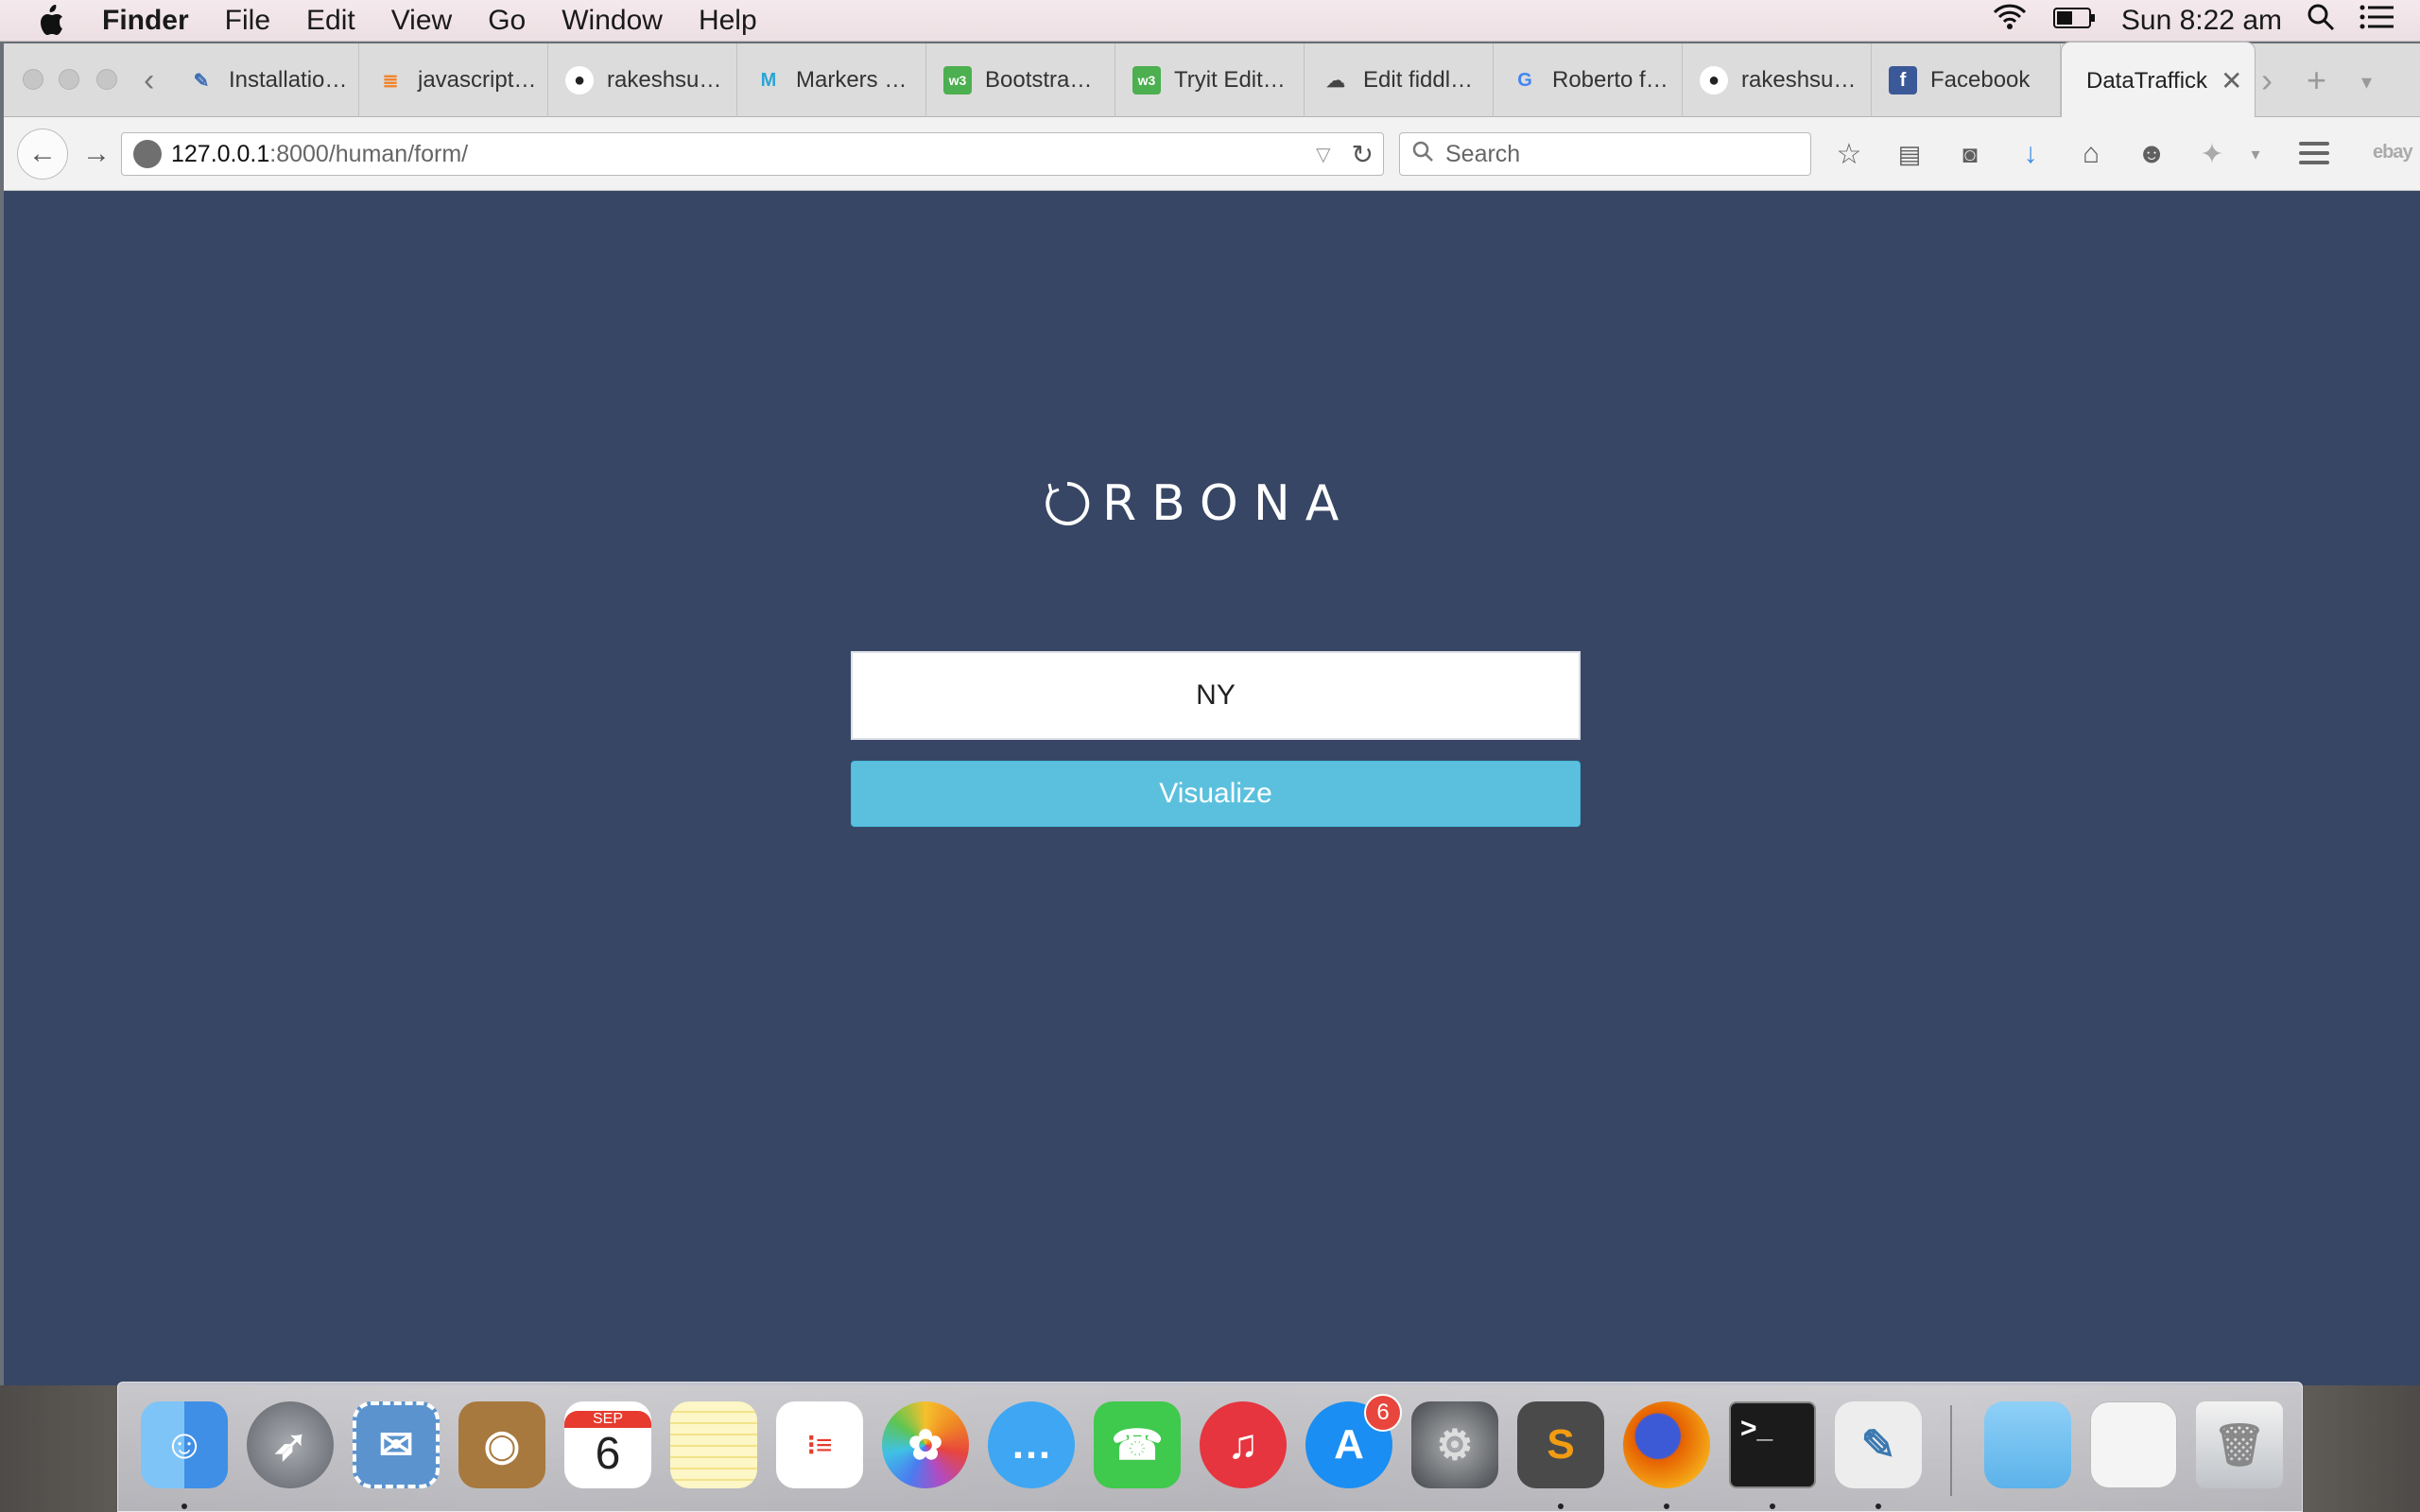 Image resolution: width=2420 pixels, height=1512 pixels. What do you see at coordinates (2052, 154) in the screenshot?
I see `toolbar-icons: ☆ ▤ ◙ ↓ ⌂ ☻ ✦ ▾` at bounding box center [2052, 154].